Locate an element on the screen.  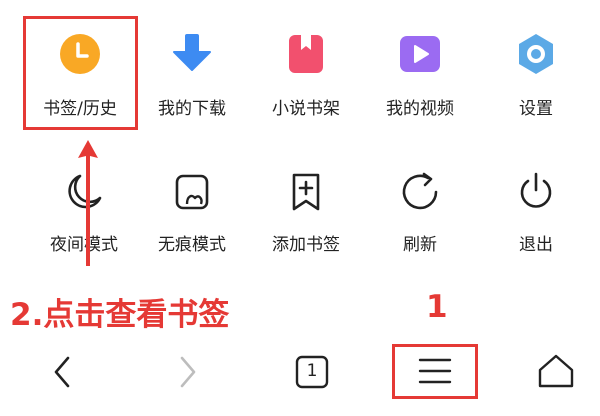
annotation-step-1: 1 is located at coordinates (437, 307).